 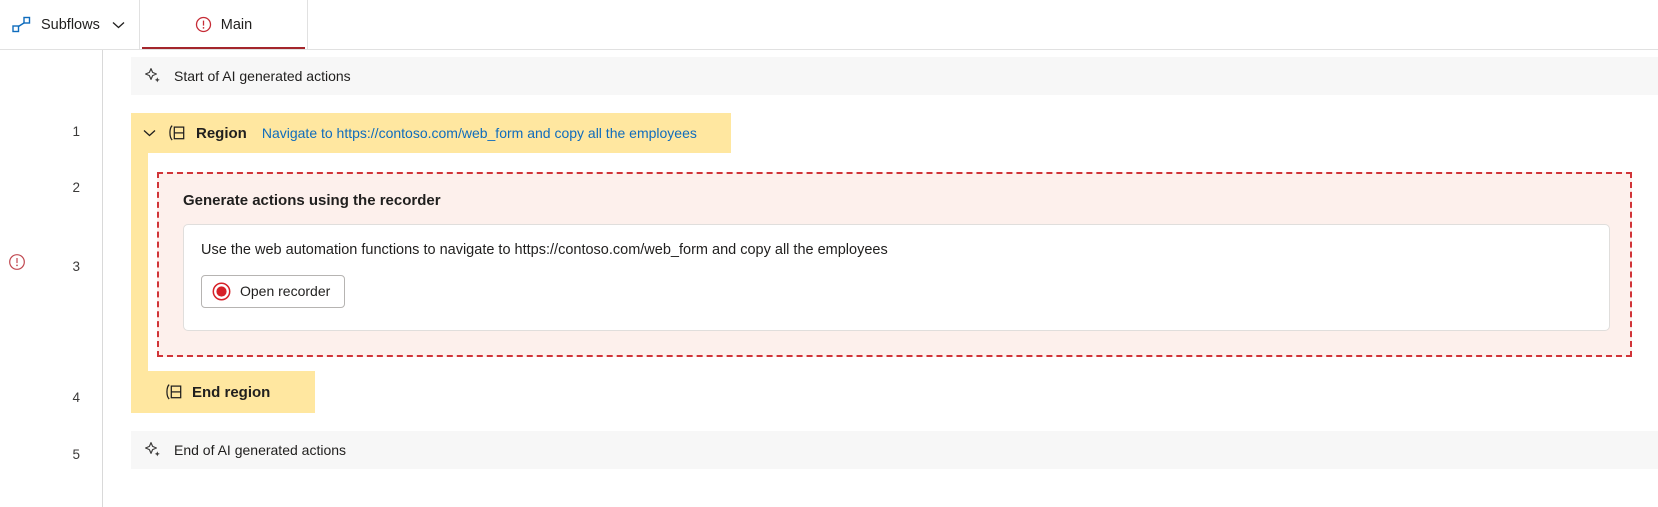 I want to click on line-number-gutter: 1 2 3 4 5, so click(x=51, y=278).